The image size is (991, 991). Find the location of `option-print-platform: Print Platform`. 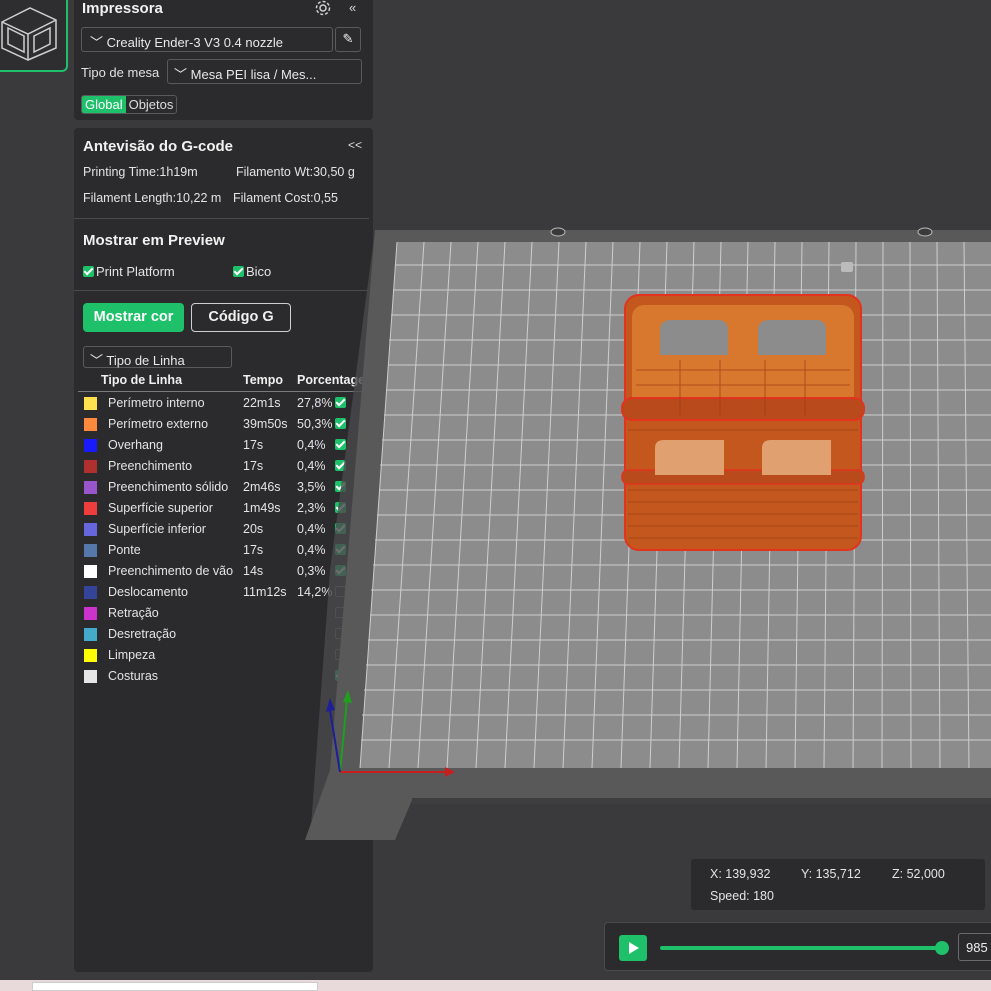

option-print-platform: Print Platform is located at coordinates (129, 271).